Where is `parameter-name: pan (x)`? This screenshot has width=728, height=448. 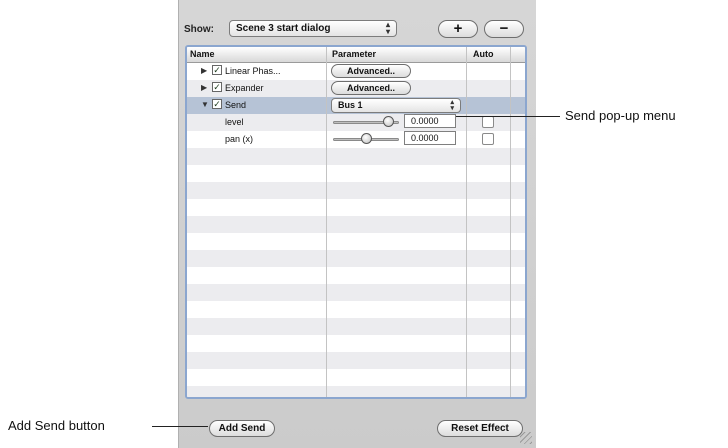 parameter-name: pan (x) is located at coordinates (239, 139).